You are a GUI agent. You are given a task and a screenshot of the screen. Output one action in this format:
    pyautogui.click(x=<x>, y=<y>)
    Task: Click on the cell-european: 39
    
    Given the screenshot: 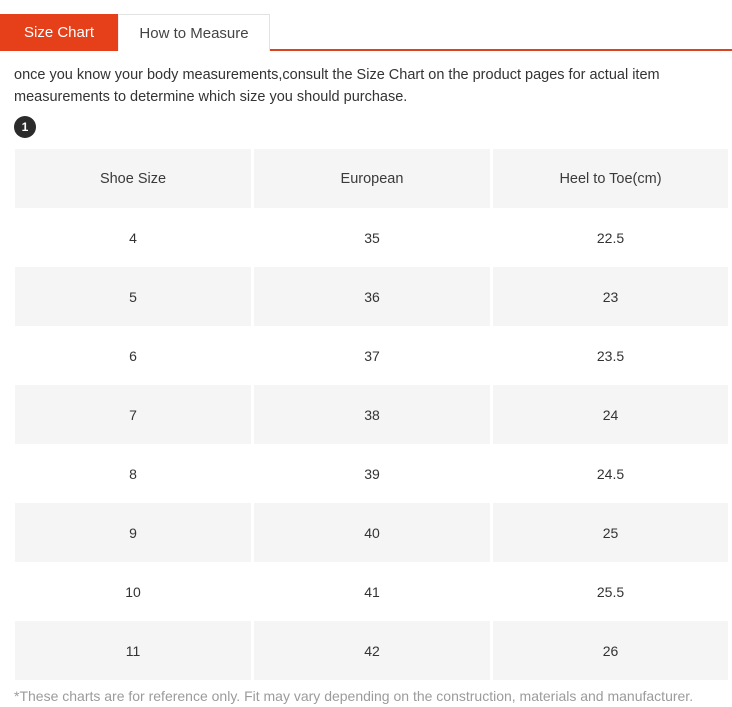 What is the action you would take?
    pyautogui.click(x=372, y=473)
    